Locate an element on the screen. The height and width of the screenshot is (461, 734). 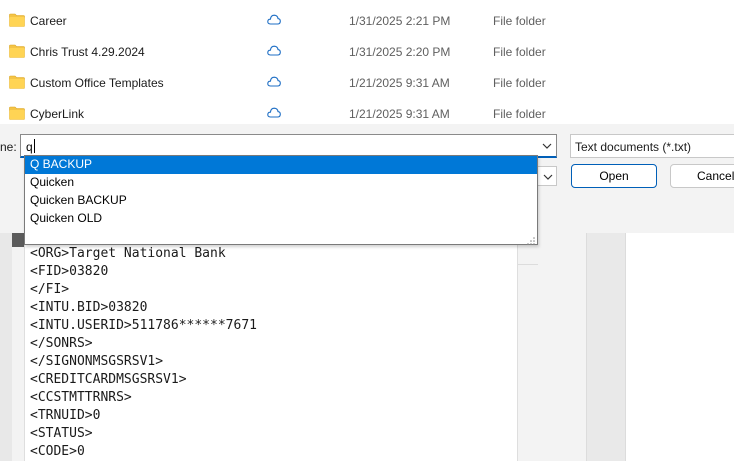
editor-line: </SIGNONMSGSRSV1> is located at coordinates (97, 361).